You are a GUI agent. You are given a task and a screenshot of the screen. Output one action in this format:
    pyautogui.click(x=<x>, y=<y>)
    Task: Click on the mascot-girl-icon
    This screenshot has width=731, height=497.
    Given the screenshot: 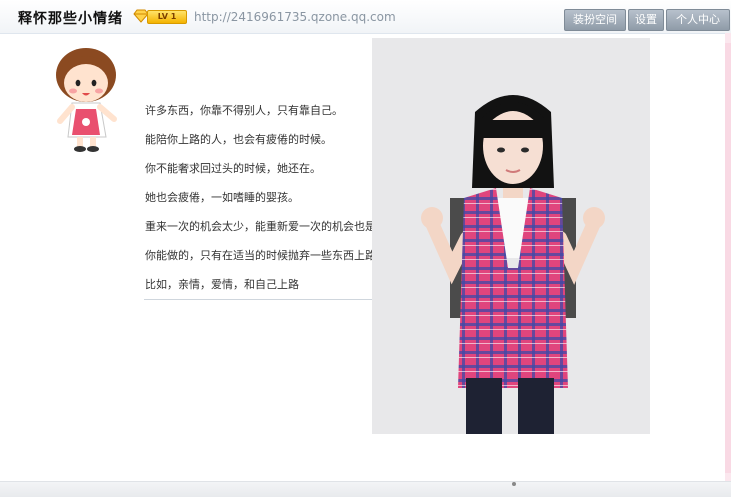 What is the action you would take?
    pyautogui.click(x=86, y=100)
    